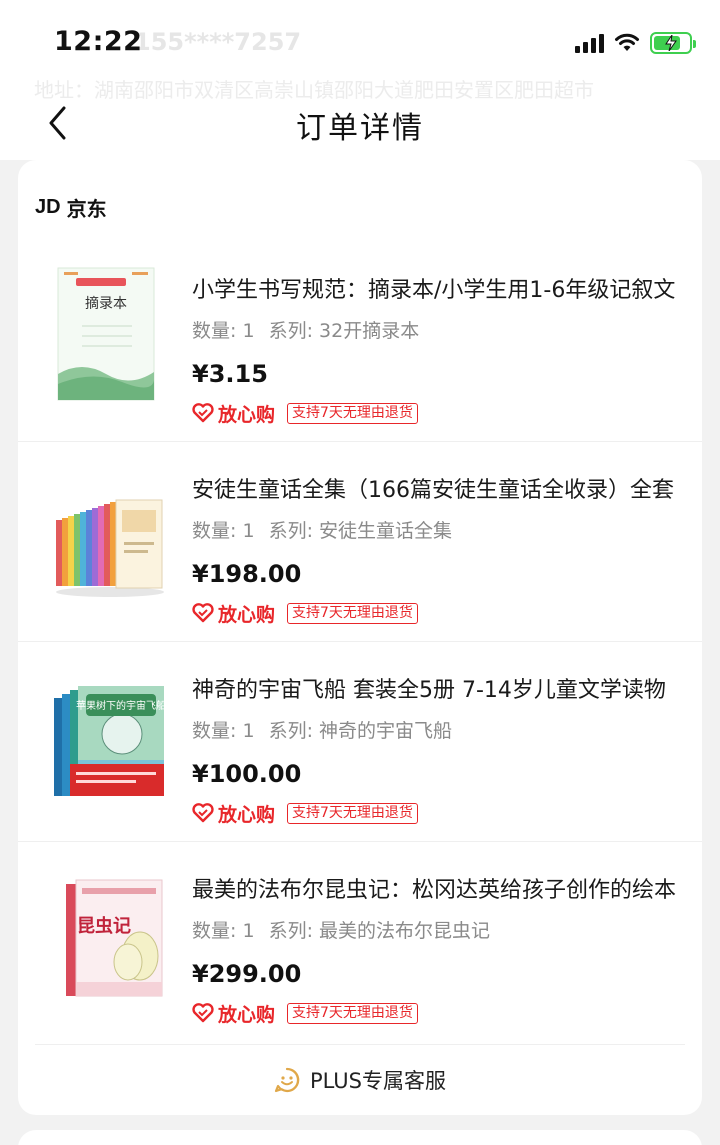 The width and height of the screenshot is (720, 1145). I want to click on status-icons, so click(635, 43).